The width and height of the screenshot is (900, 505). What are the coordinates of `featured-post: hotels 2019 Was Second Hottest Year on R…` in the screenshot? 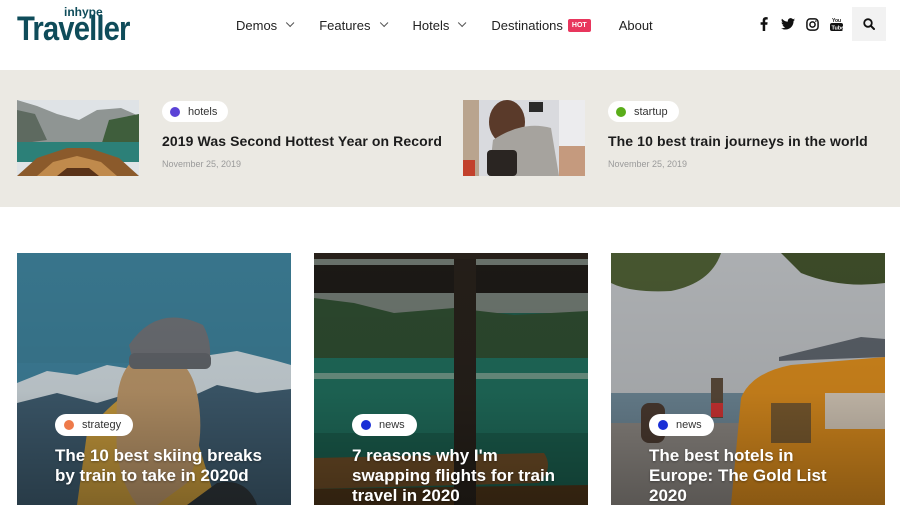 It's located at (232, 138).